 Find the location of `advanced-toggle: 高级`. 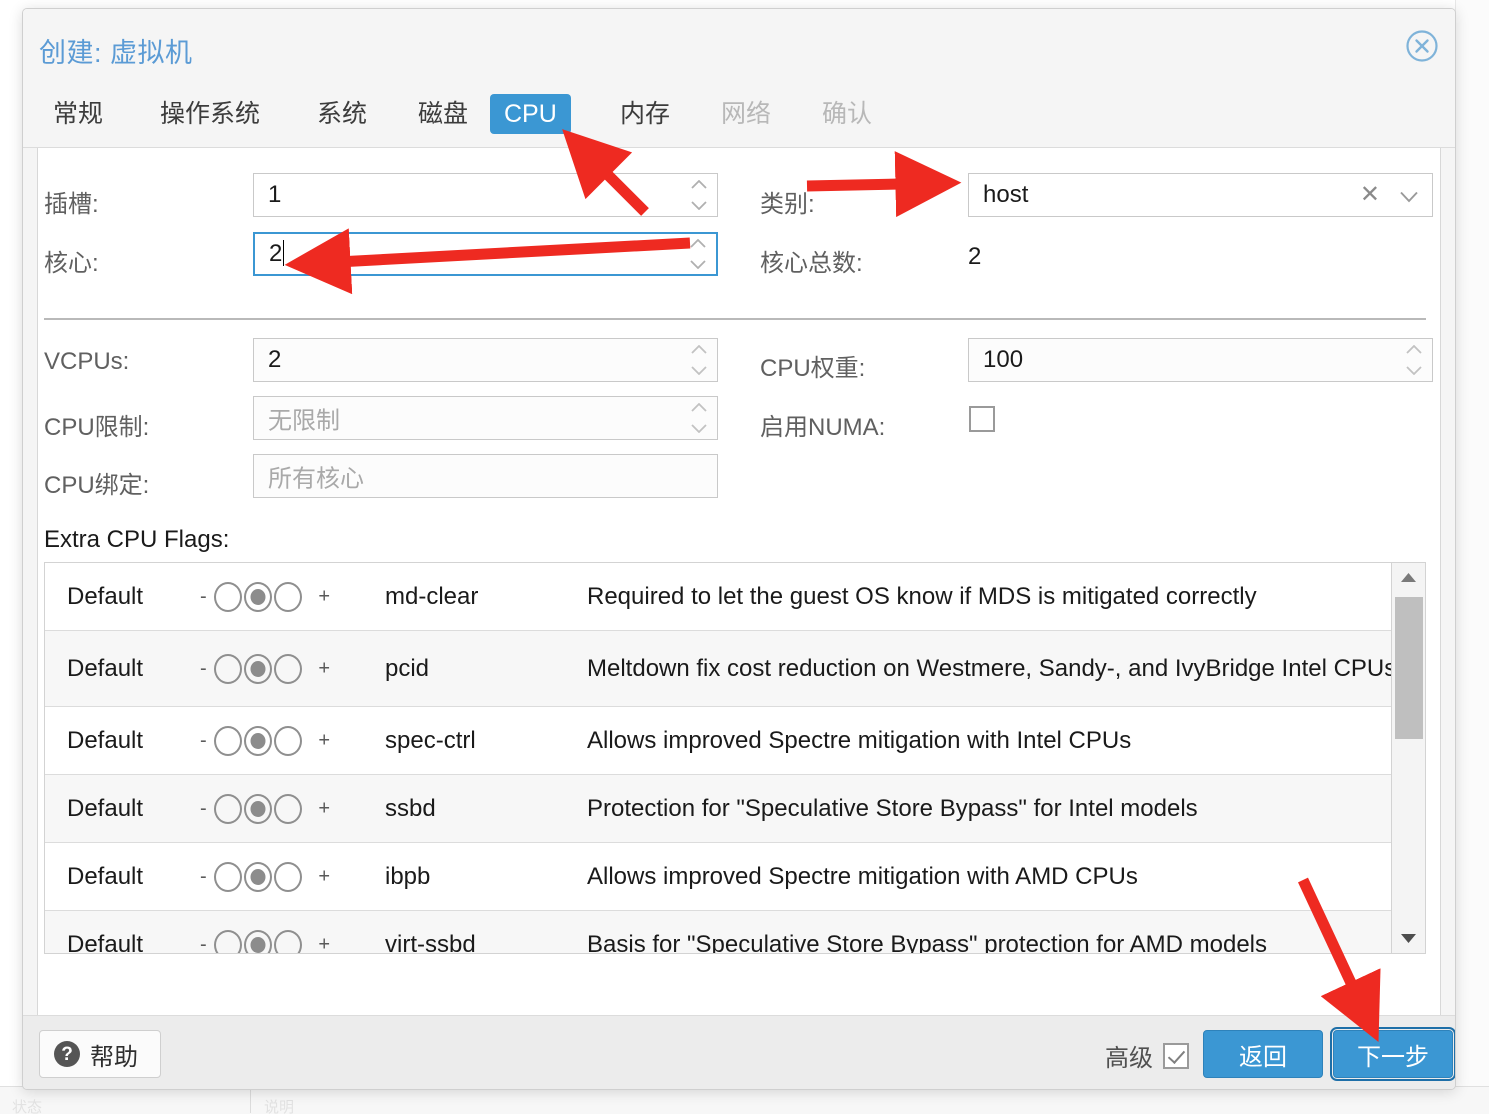

advanced-toggle: 高级 is located at coordinates (1147, 1055).